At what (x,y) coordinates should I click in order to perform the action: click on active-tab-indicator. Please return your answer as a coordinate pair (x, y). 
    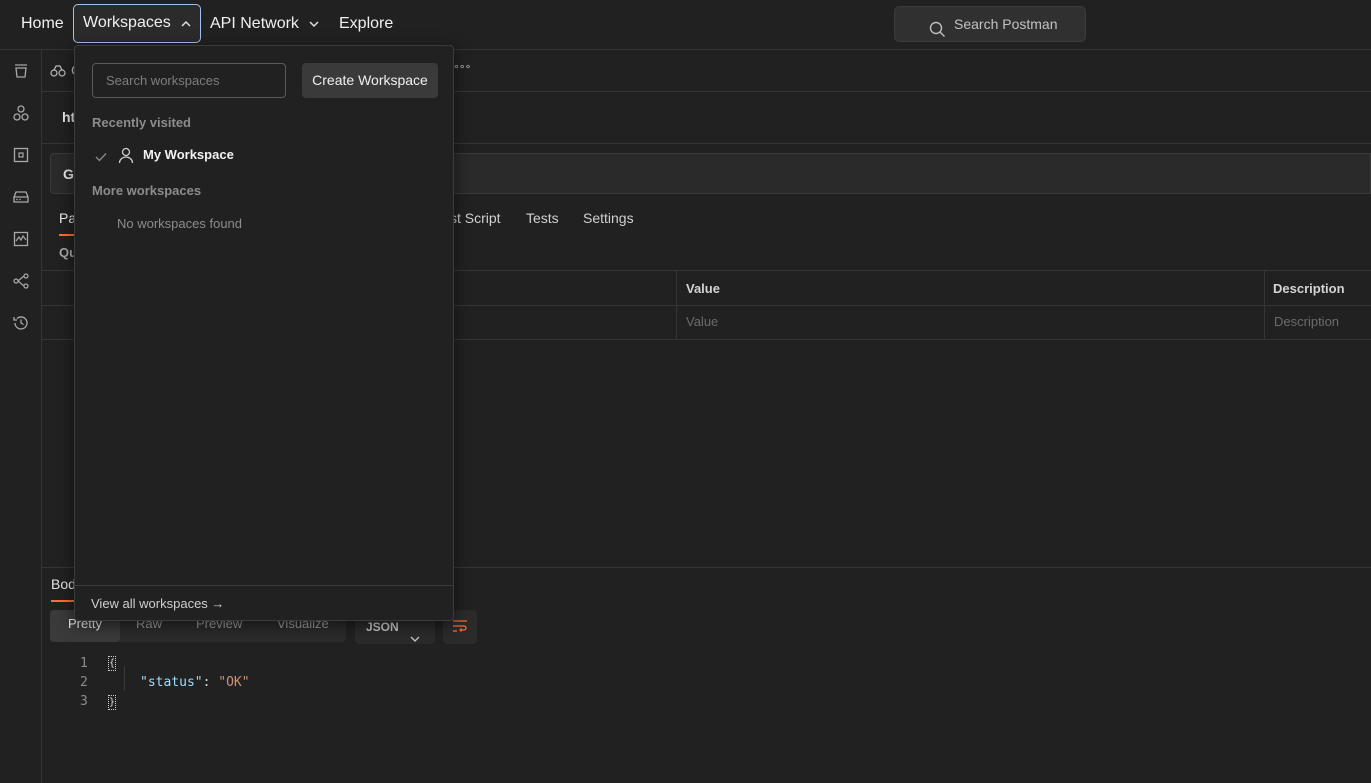
    Looking at the image, I should click on (63, 601).